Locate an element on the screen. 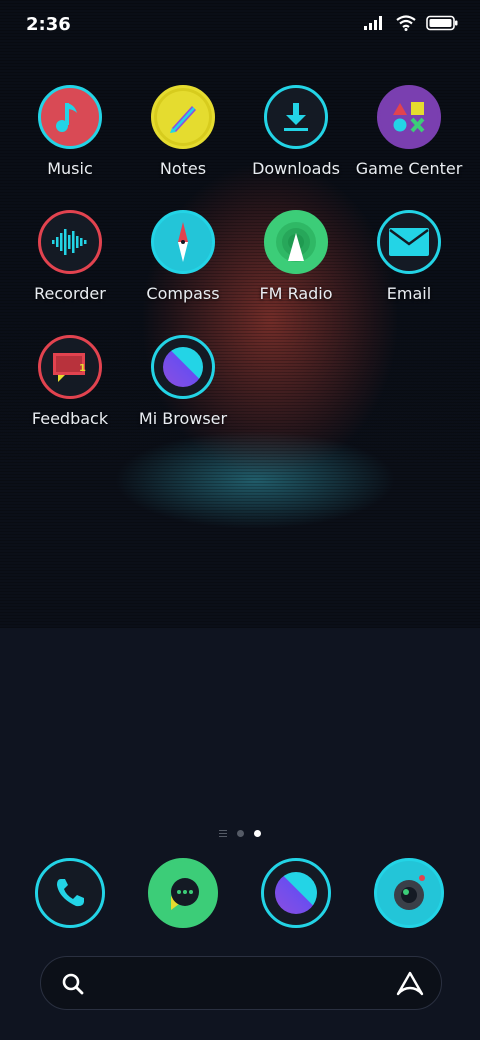 This screenshot has height=1040, width=480. app-label: Game Center is located at coordinates (409, 168).